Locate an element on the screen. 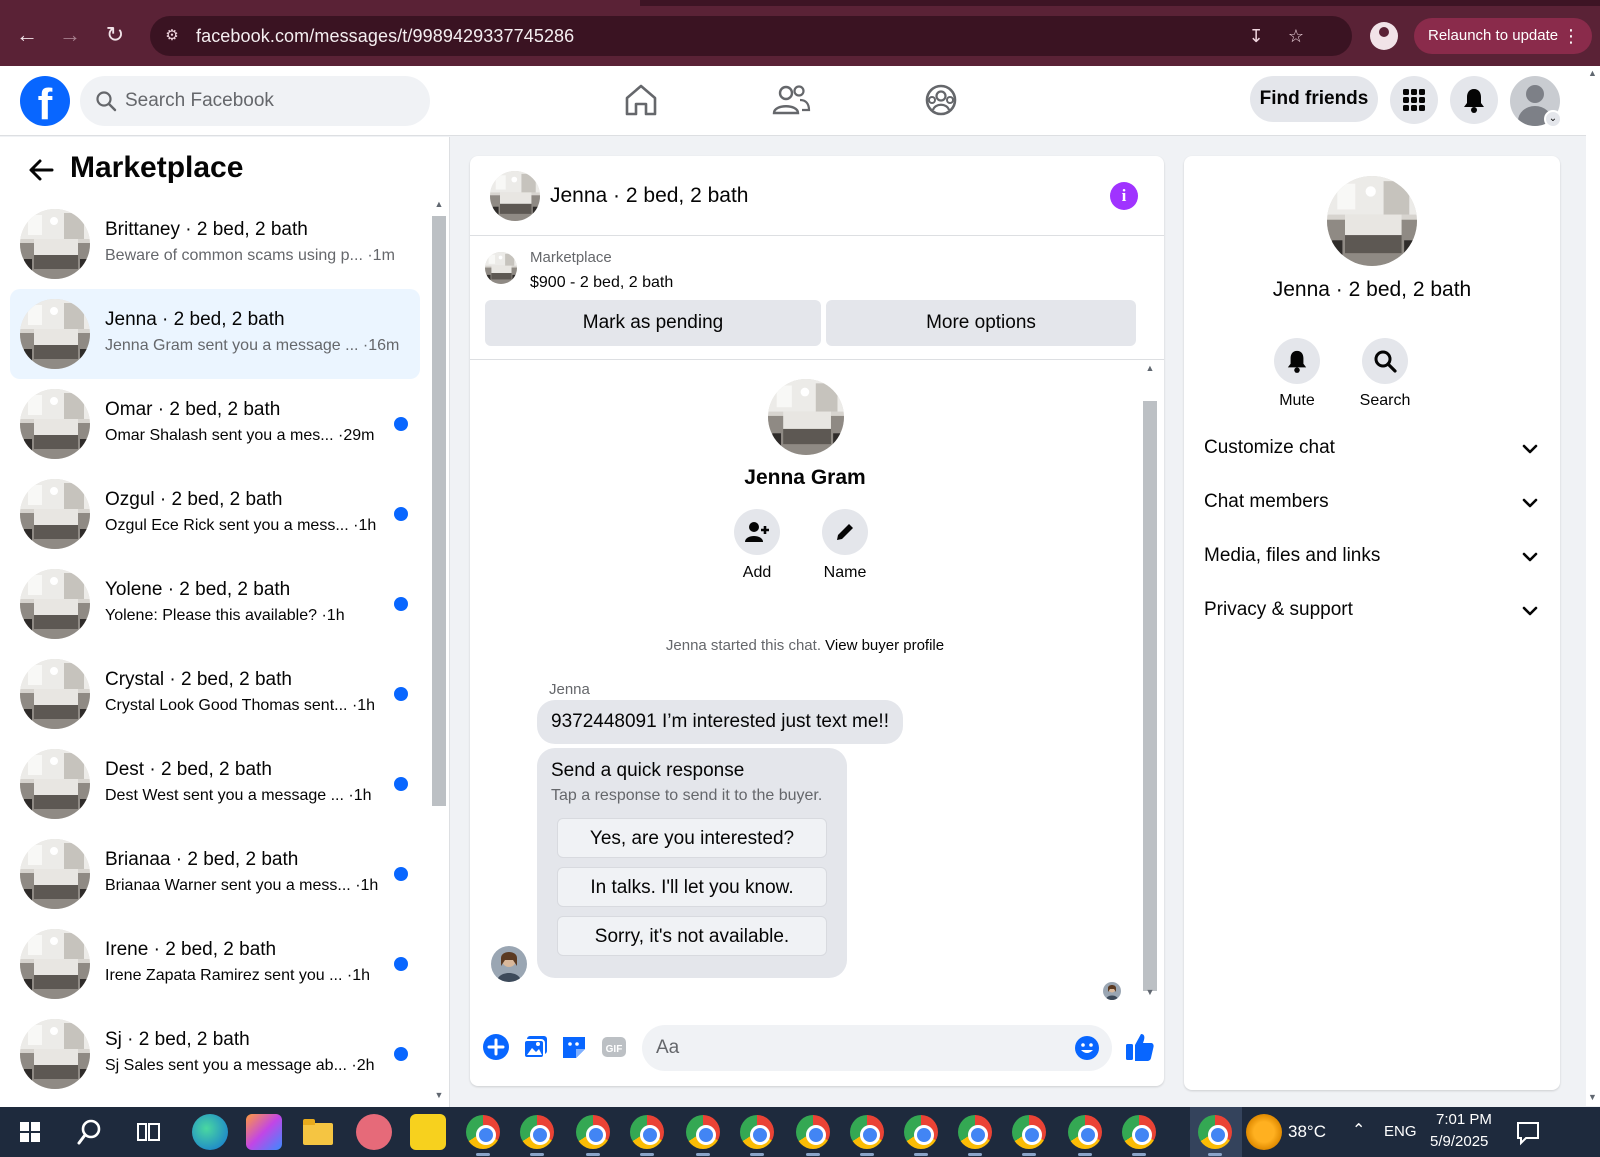 The width and height of the screenshot is (1600, 1157). listing-thumbnail is located at coordinates (501, 268).